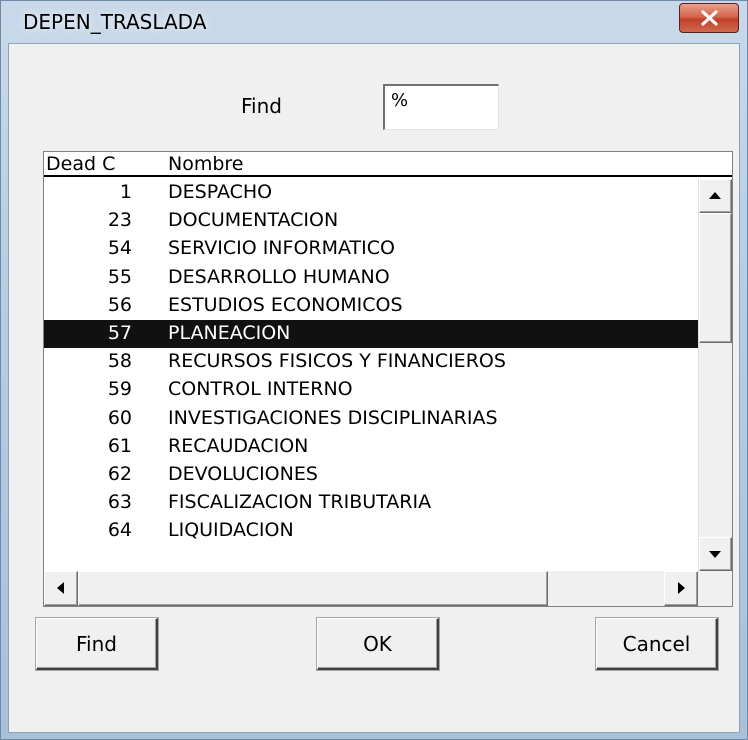  Describe the element at coordinates (238, 445) in the screenshot. I see `list-item-name: RECAUDACION` at that location.